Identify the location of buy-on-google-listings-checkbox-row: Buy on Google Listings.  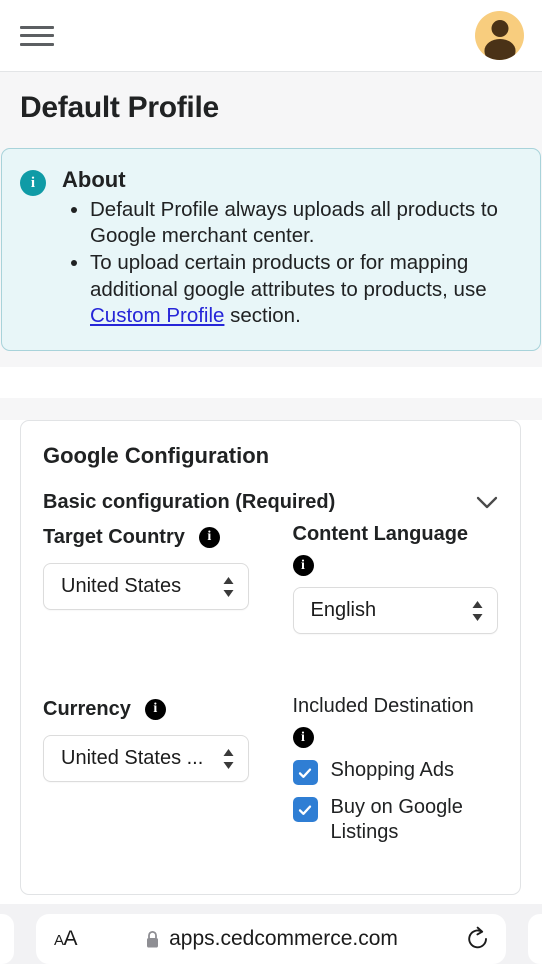
(395, 820).